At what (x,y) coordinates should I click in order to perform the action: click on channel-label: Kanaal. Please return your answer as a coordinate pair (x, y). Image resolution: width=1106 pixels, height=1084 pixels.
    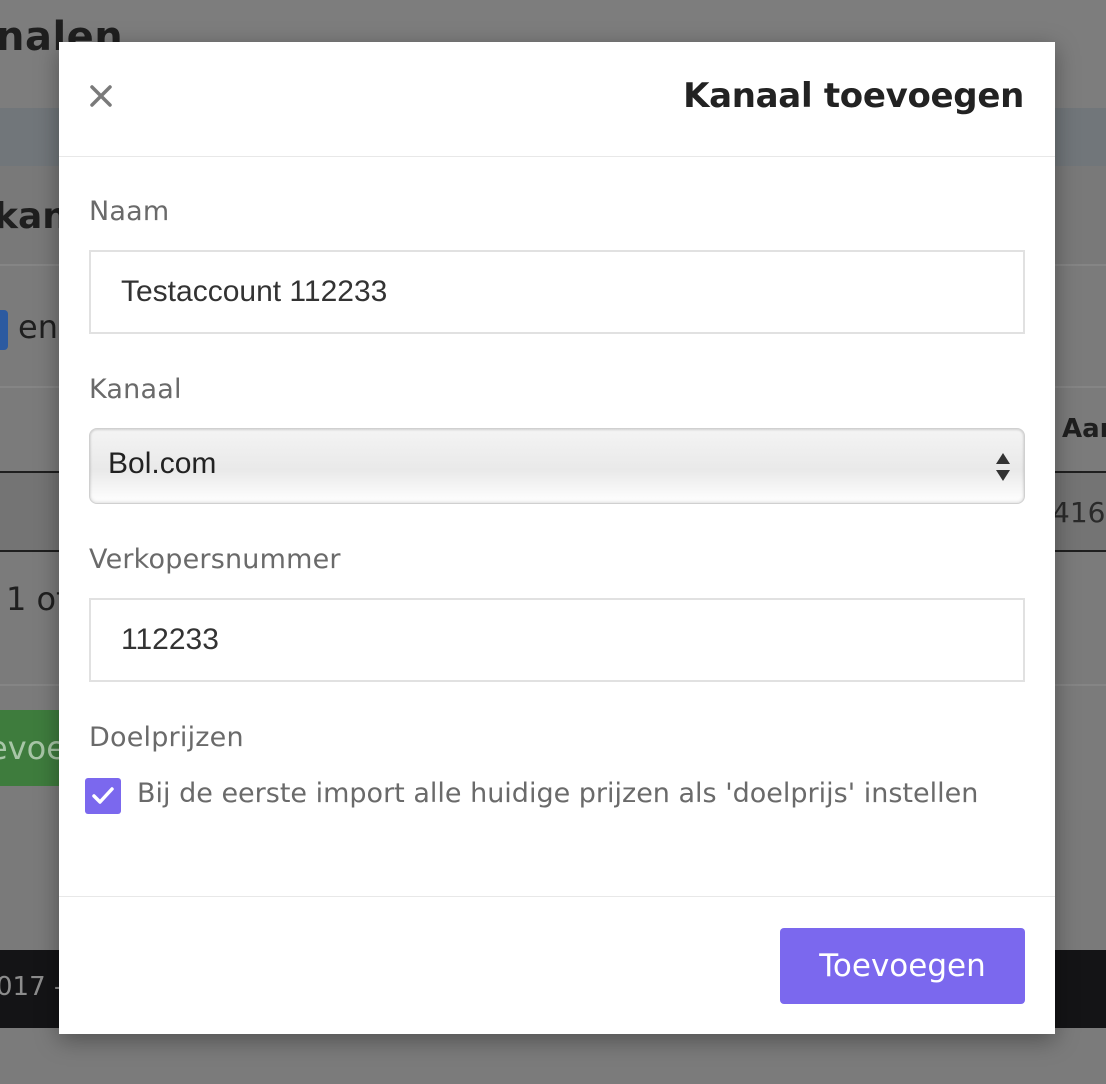
    Looking at the image, I should click on (135, 389).